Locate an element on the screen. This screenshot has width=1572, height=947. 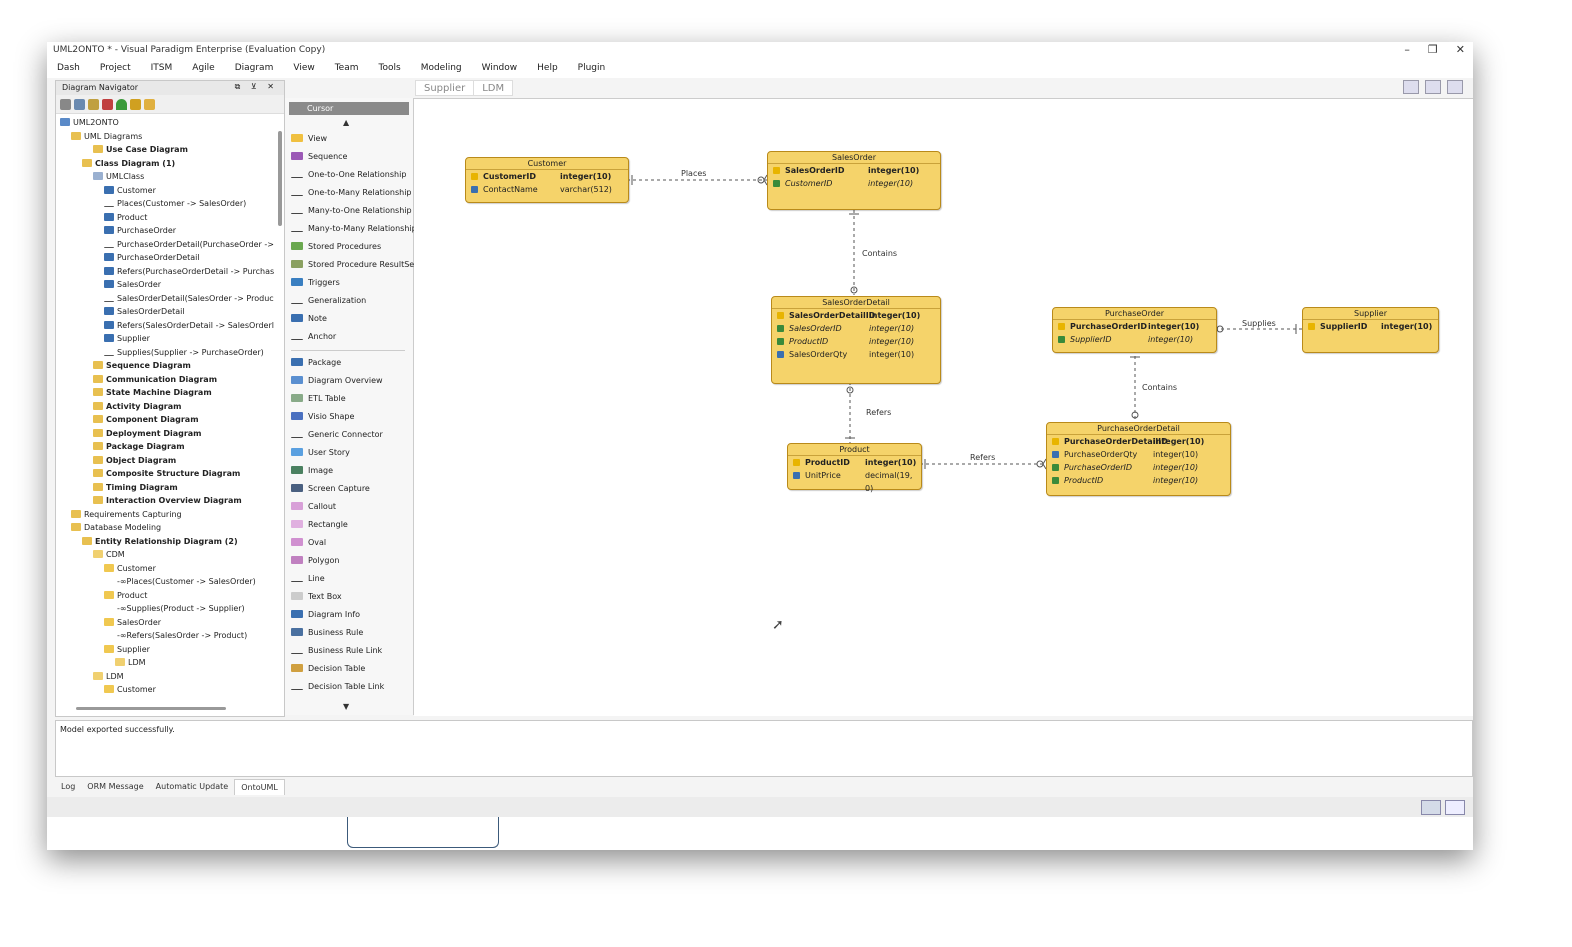
contains-label-2: Contains is located at coordinates (1159, 387).